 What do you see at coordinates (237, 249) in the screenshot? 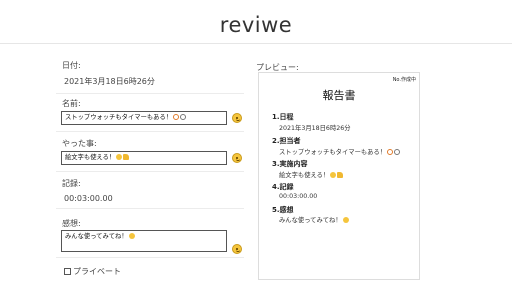
I see `impression-emoji-button` at bounding box center [237, 249].